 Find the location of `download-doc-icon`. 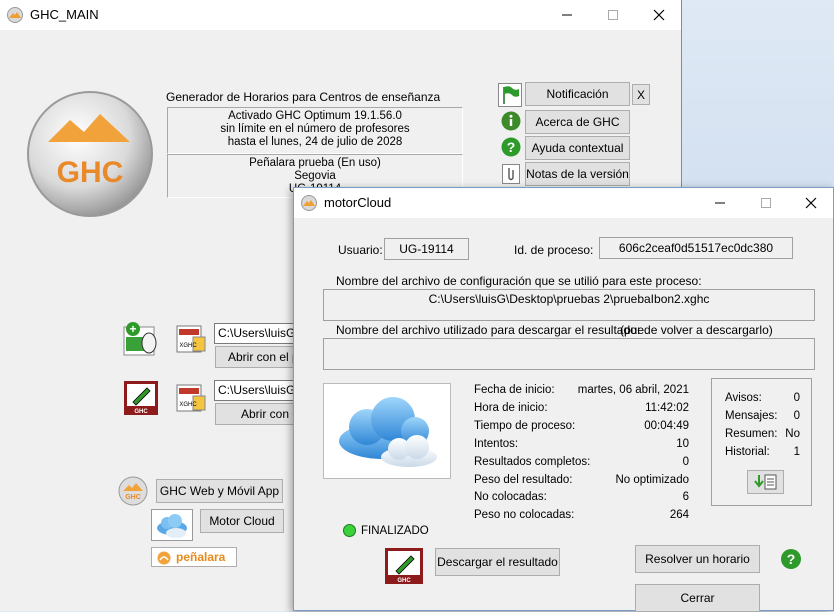

download-doc-icon is located at coordinates (764, 482).